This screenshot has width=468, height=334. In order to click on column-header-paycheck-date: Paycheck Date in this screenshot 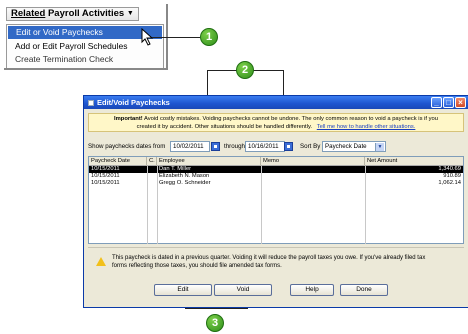, I will do `click(118, 161)`.